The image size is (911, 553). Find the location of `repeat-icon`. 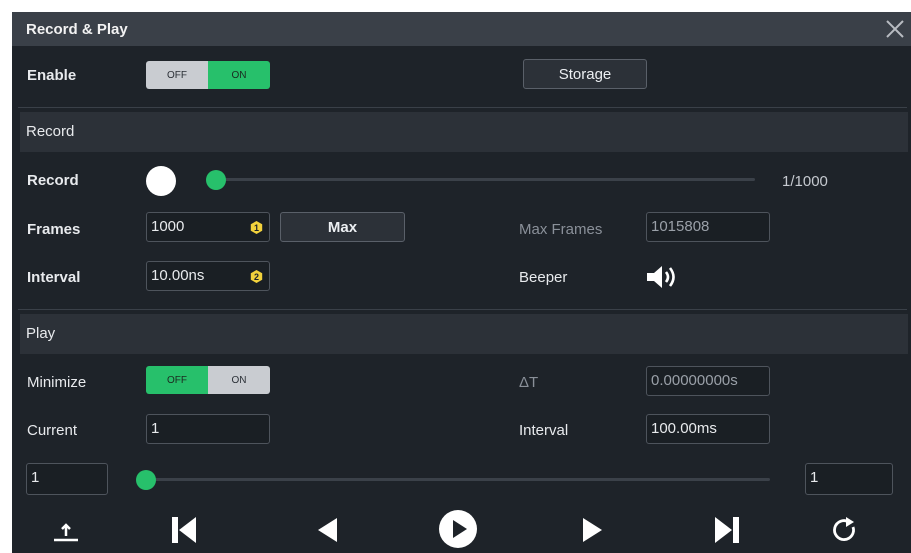

repeat-icon is located at coordinates (845, 530).